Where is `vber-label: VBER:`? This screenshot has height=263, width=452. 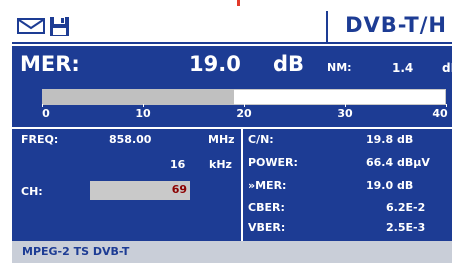 vber-label: VBER: is located at coordinates (267, 227).